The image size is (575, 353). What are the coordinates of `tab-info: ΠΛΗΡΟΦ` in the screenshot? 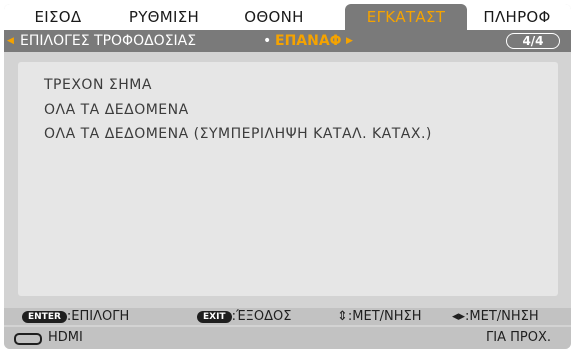 It's located at (517, 17).